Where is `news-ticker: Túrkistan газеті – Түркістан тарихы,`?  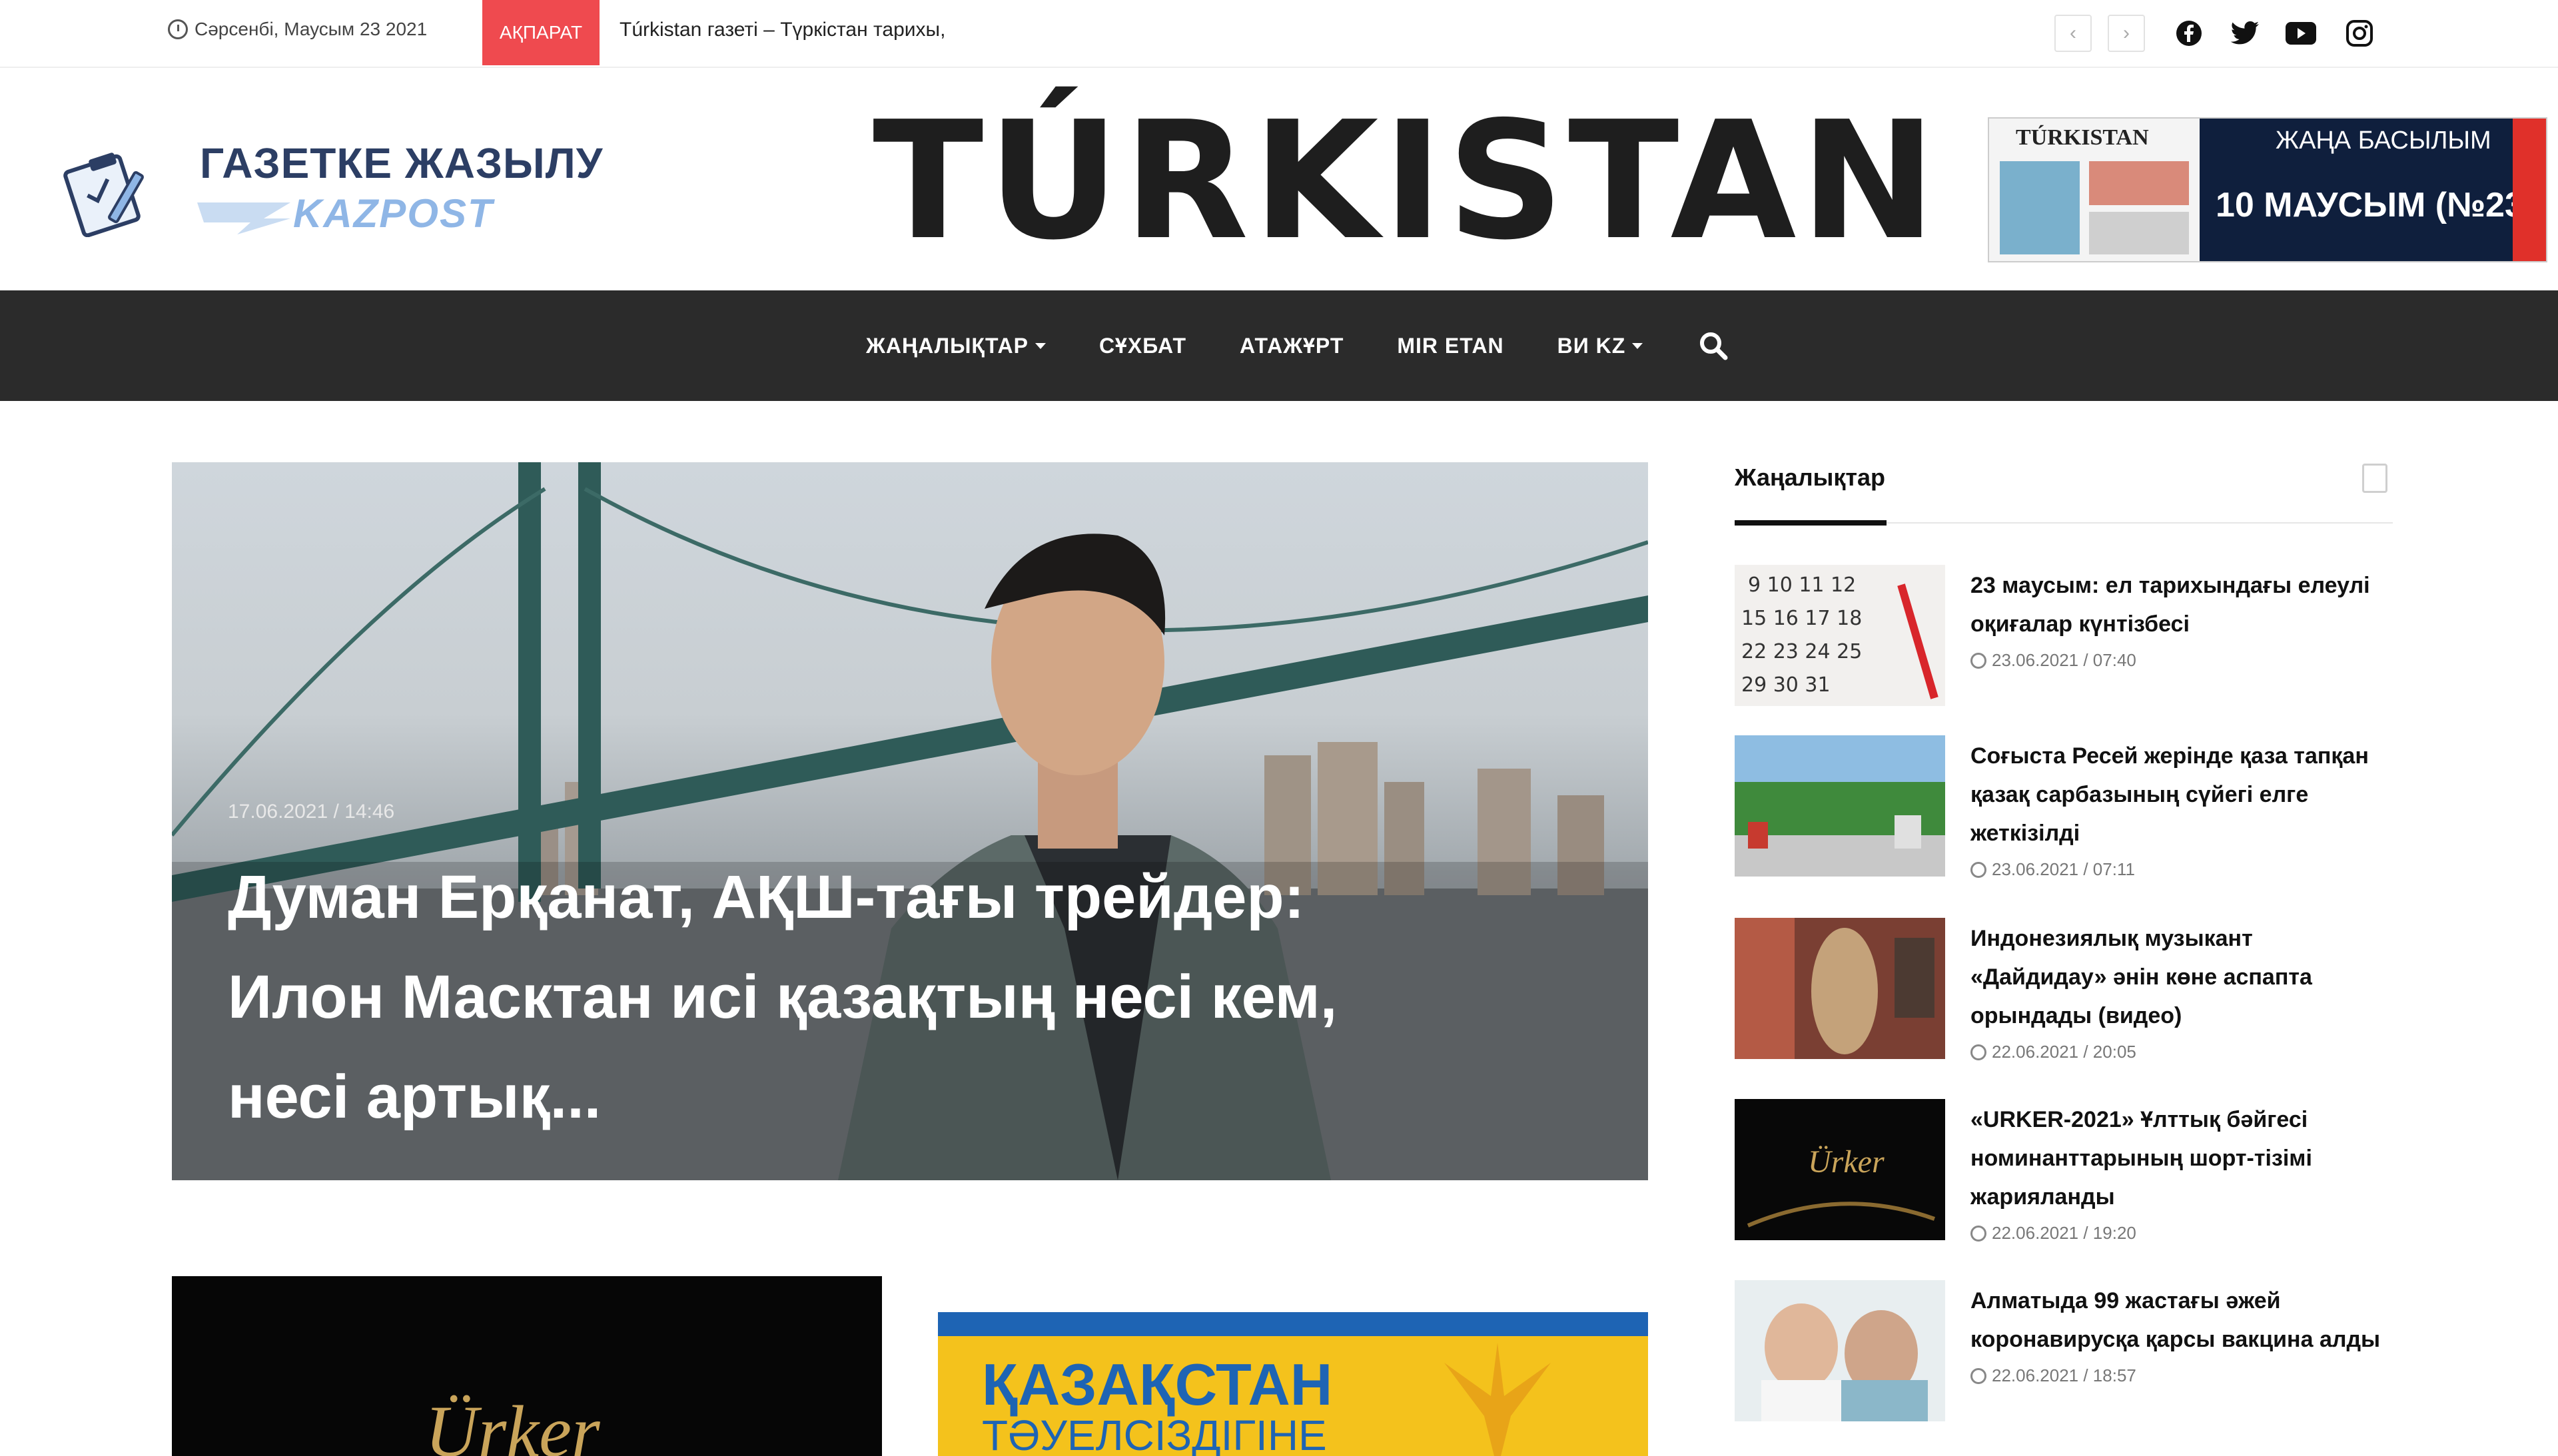 news-ticker: Túrkistan газеті – Түркістан тарихы, is located at coordinates (783, 30).